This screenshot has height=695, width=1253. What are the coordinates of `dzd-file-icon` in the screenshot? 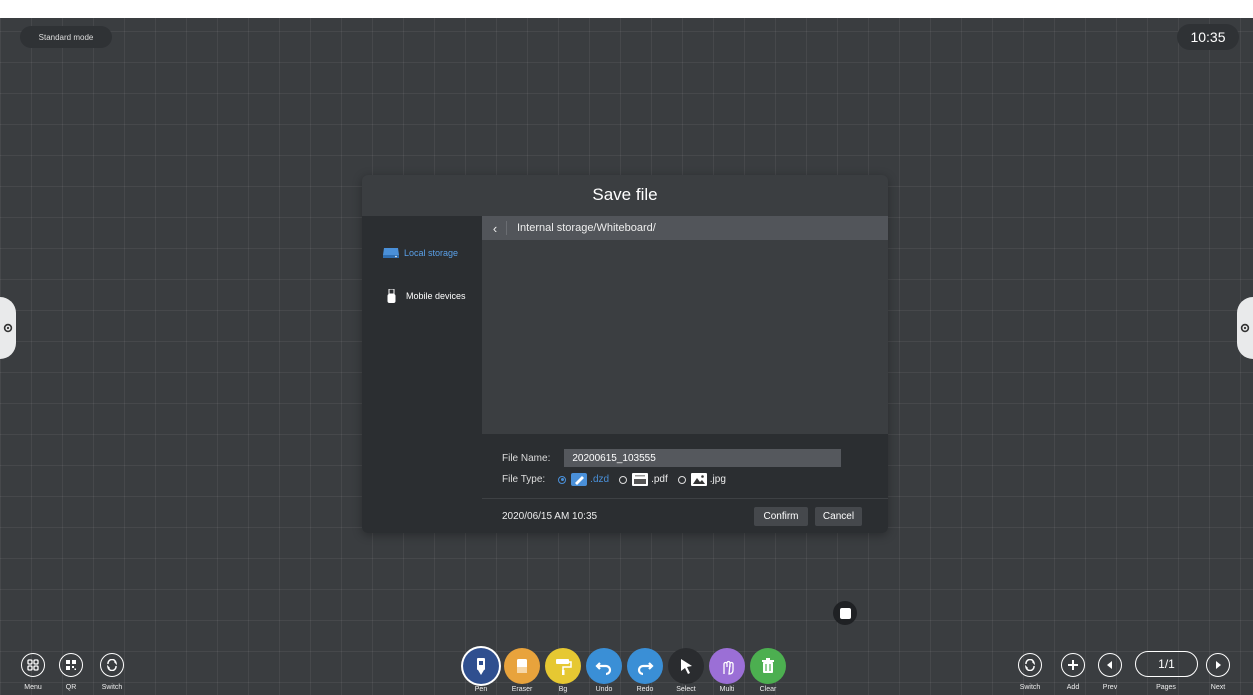 It's located at (579, 479).